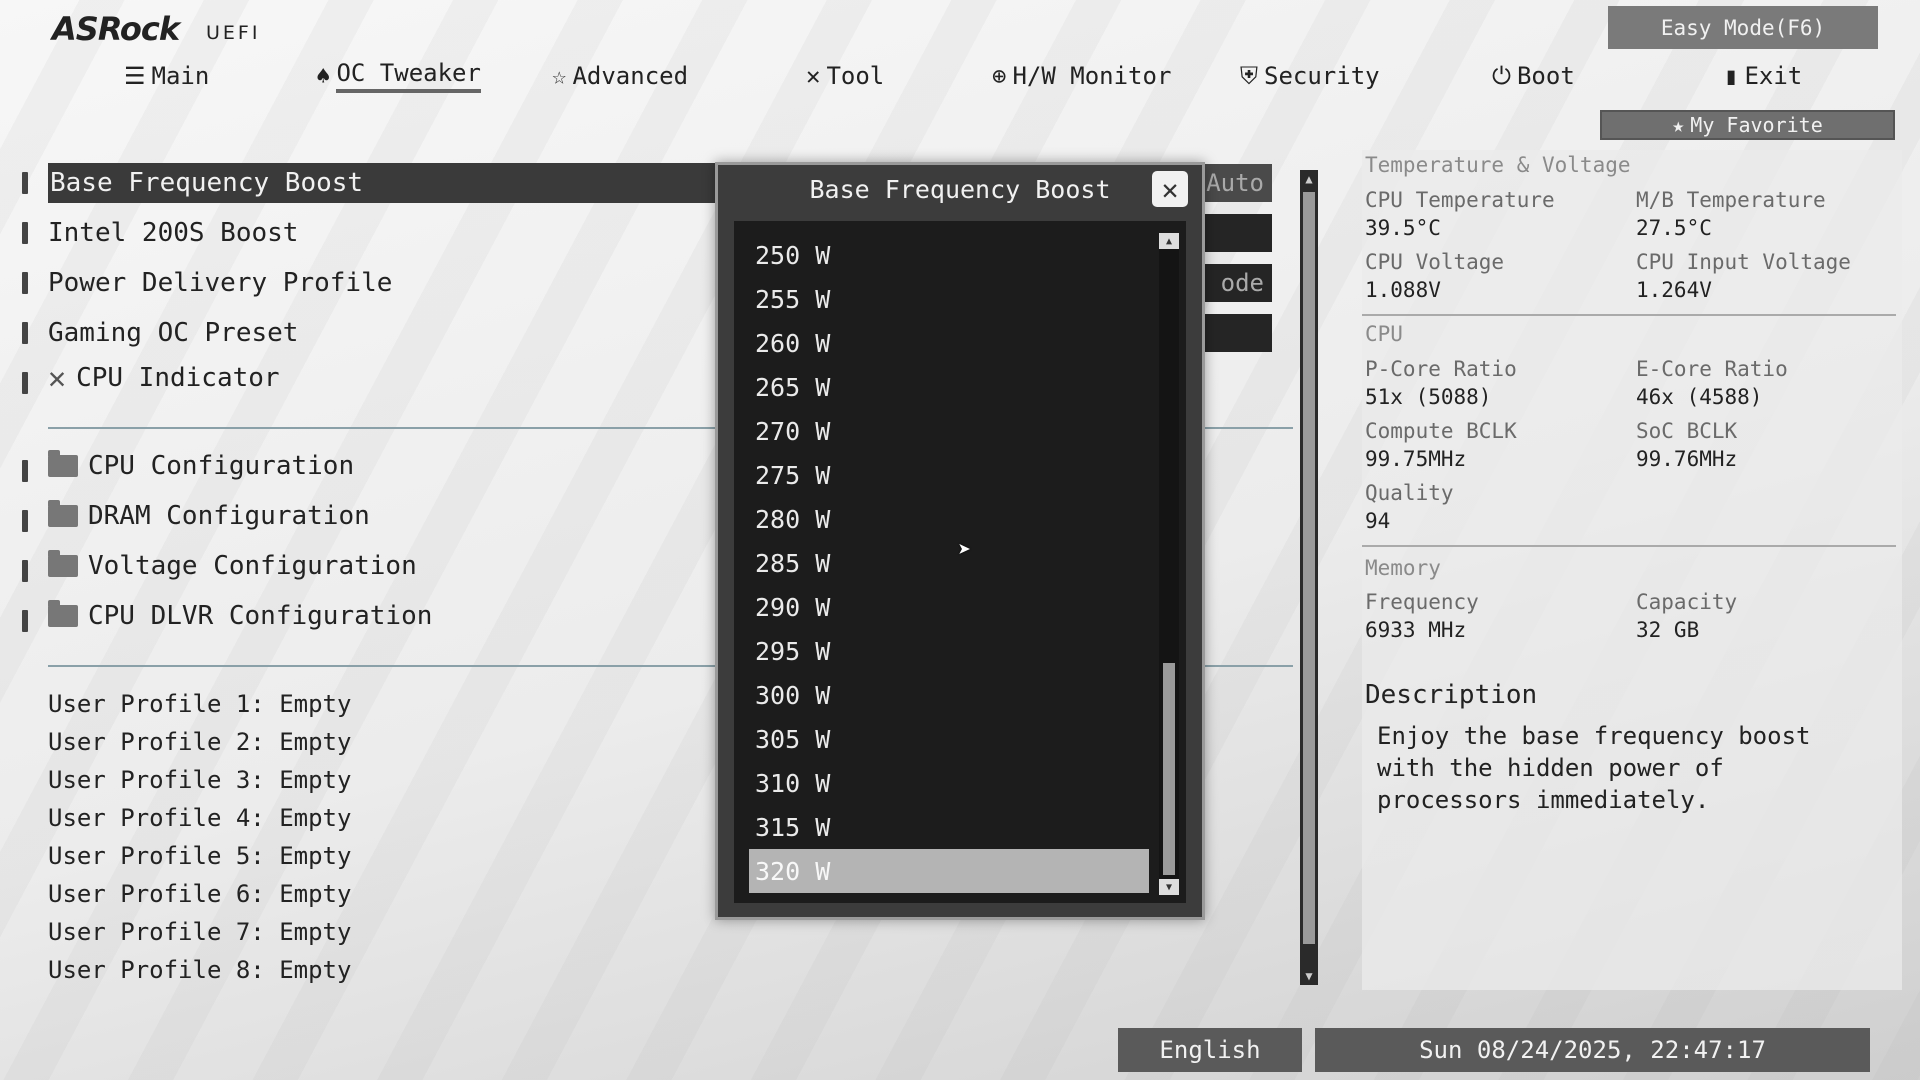  I want to click on tab-hw-monitor: ⊕ H/W Monitor, so click(1081, 76).